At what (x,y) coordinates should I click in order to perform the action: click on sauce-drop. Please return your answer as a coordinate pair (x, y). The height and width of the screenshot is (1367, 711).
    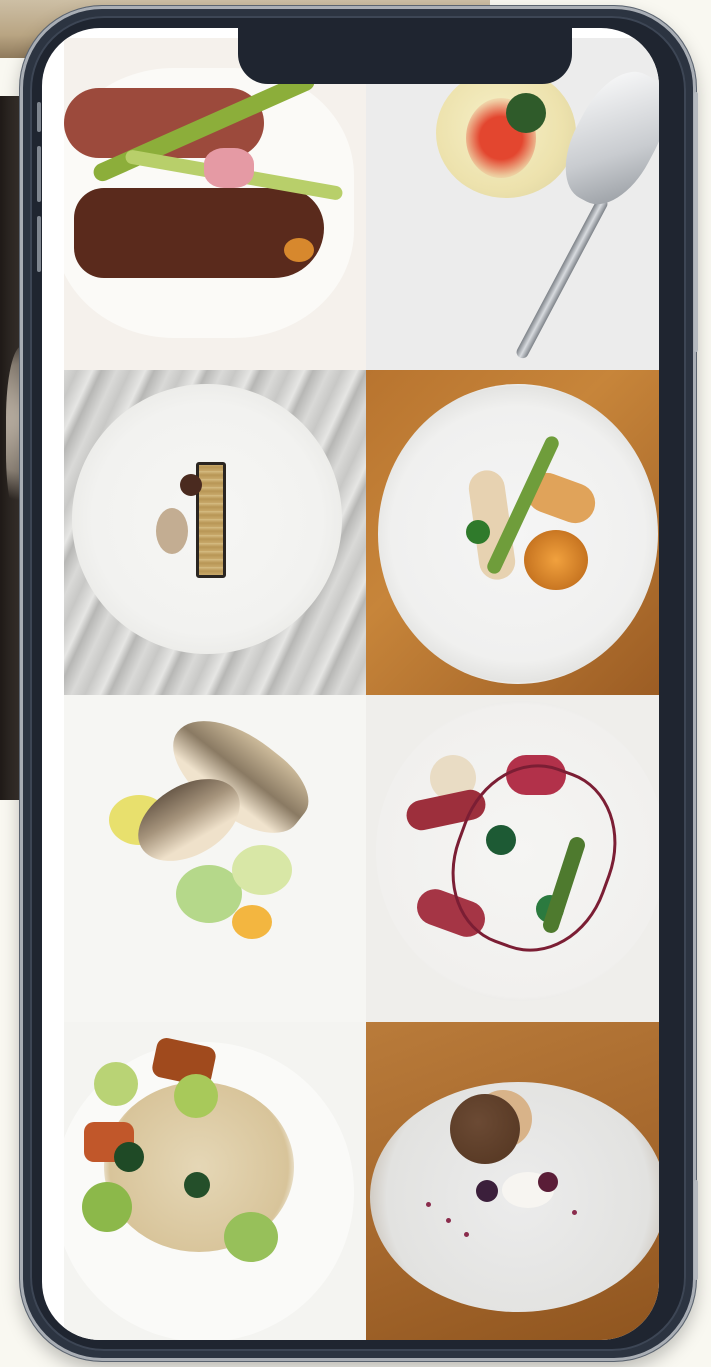
    Looking at the image, I should click on (299, 250).